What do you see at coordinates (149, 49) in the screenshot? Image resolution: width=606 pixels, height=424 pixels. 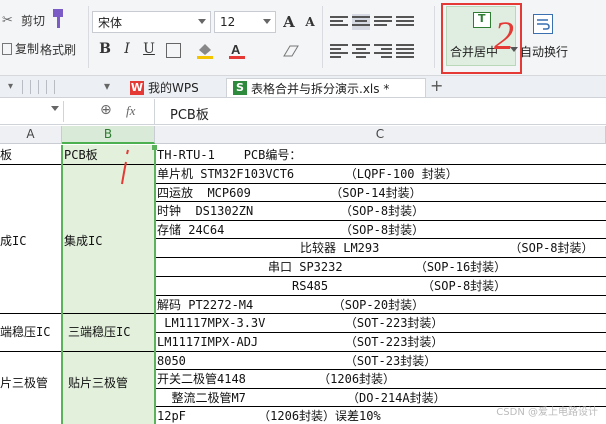 I see `underline-button: U` at bounding box center [149, 49].